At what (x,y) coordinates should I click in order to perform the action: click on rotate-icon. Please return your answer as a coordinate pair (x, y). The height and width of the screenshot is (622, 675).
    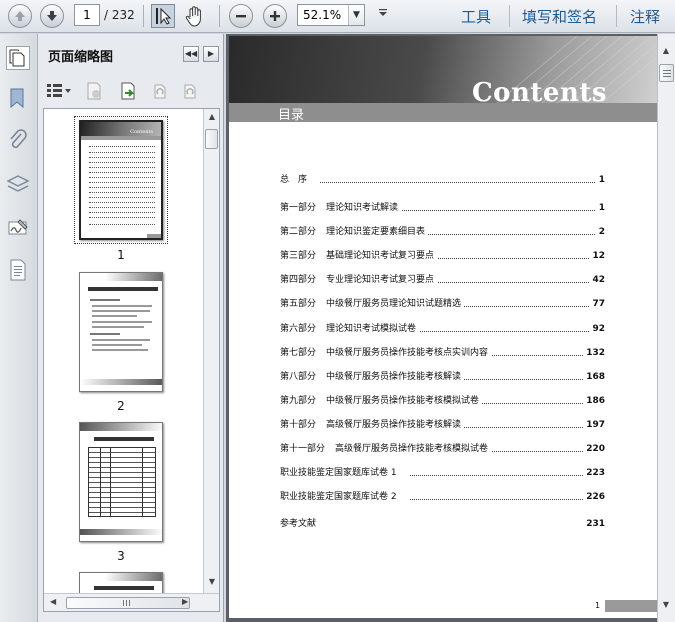
    Looking at the image, I should click on (160, 91).